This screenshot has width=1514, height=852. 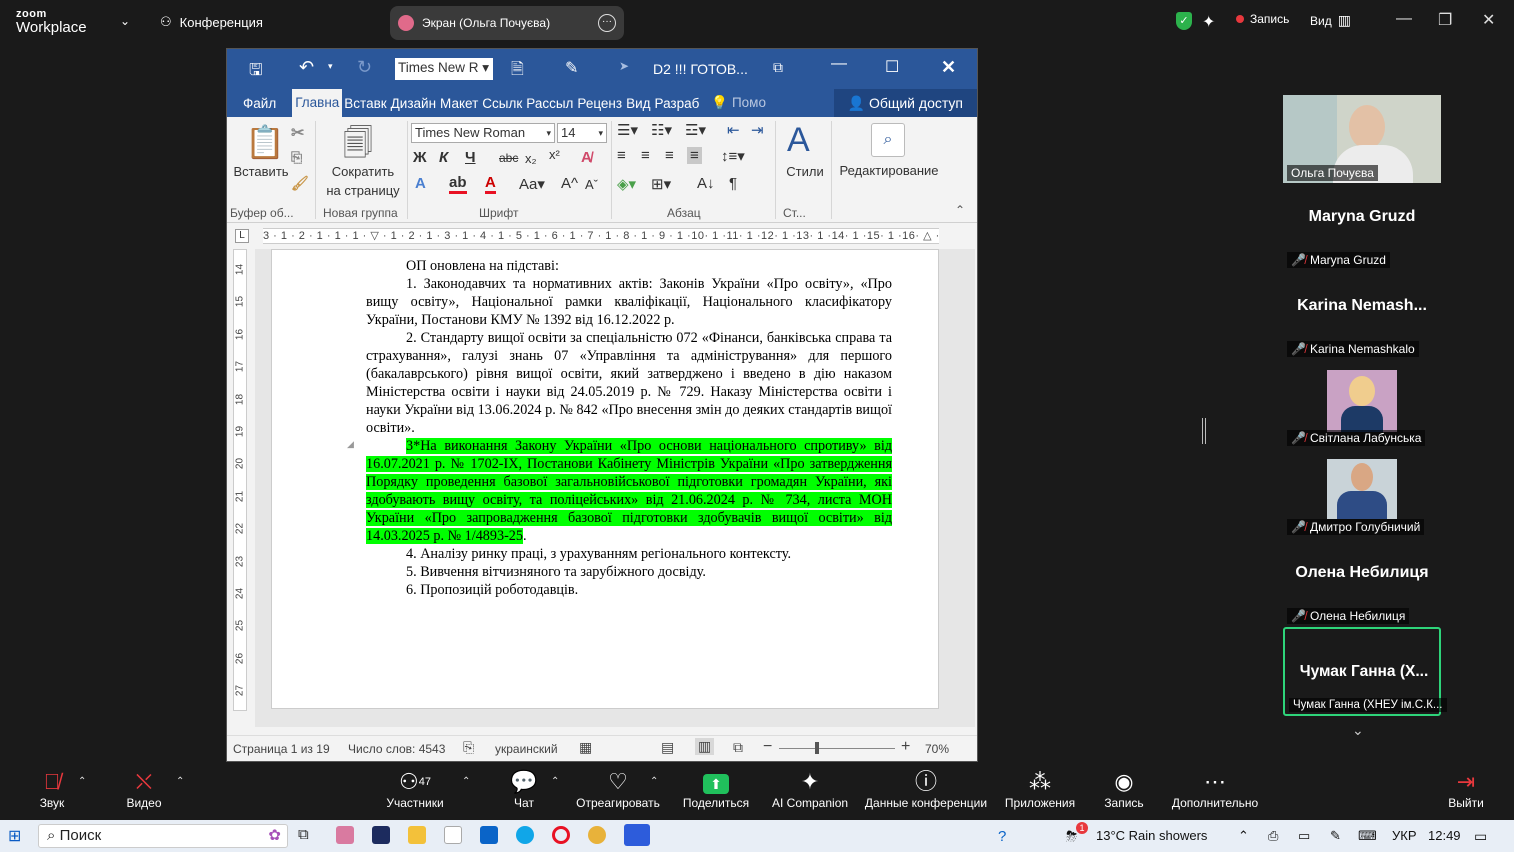 I want to click on font-color-icon: A, so click(x=490, y=184).